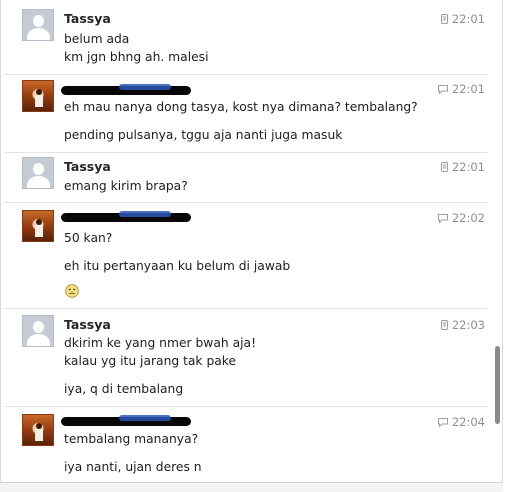 Image resolution: width=505 pixels, height=492 pixels. What do you see at coordinates (177, 266) in the screenshot?
I see `message-text: eh itu pertanyaan ku belum di jawab` at bounding box center [177, 266].